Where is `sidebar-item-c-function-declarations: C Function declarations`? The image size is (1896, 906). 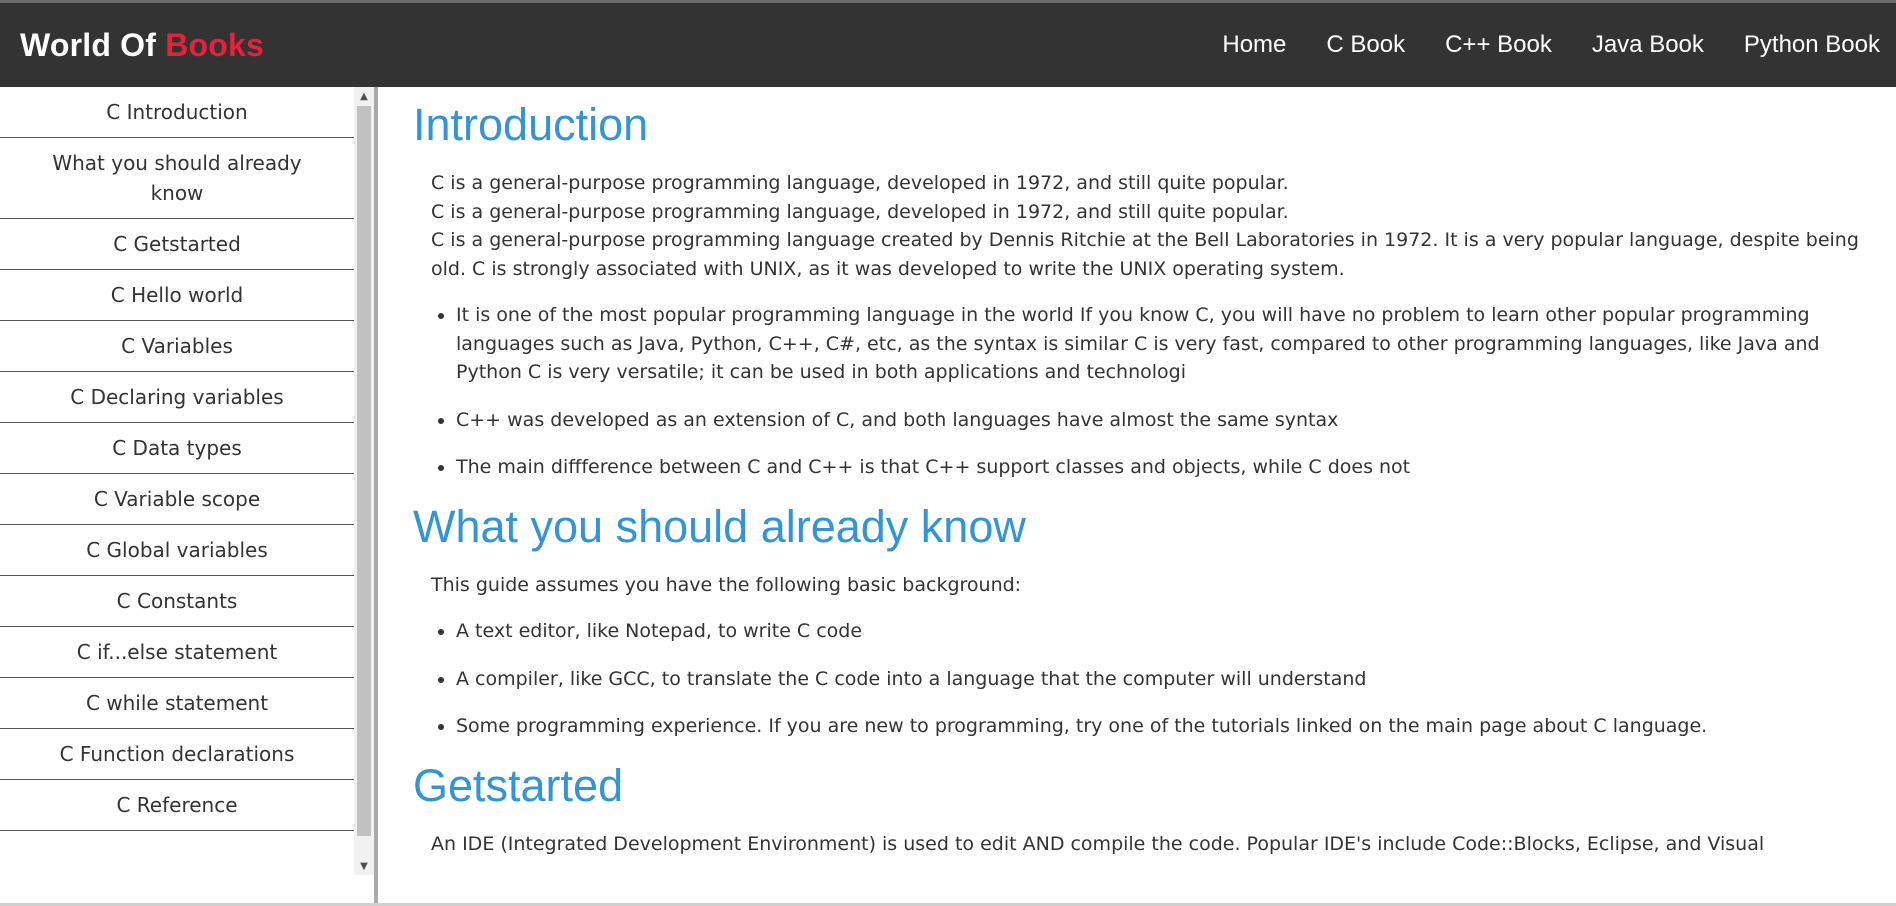
sidebar-item-c-function-declarations: C Function declarations is located at coordinates (177, 754).